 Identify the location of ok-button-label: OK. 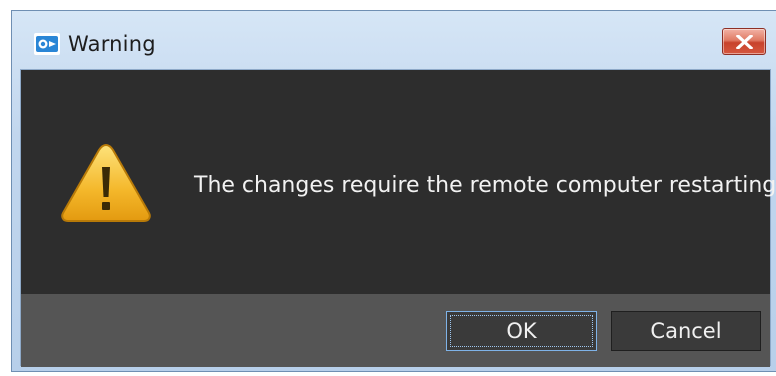
(521, 331).